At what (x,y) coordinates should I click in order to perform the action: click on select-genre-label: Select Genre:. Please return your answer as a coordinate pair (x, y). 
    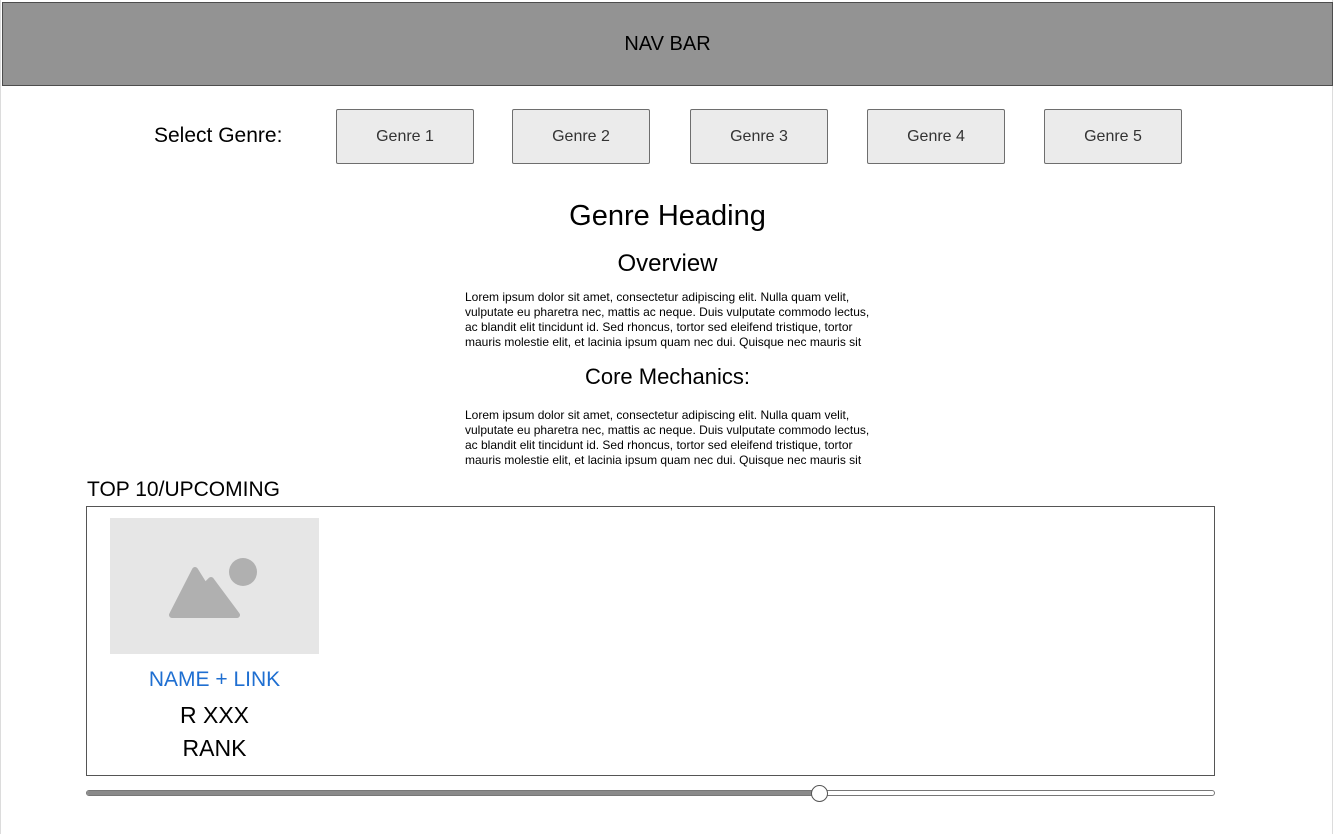
    Looking at the image, I should click on (218, 135).